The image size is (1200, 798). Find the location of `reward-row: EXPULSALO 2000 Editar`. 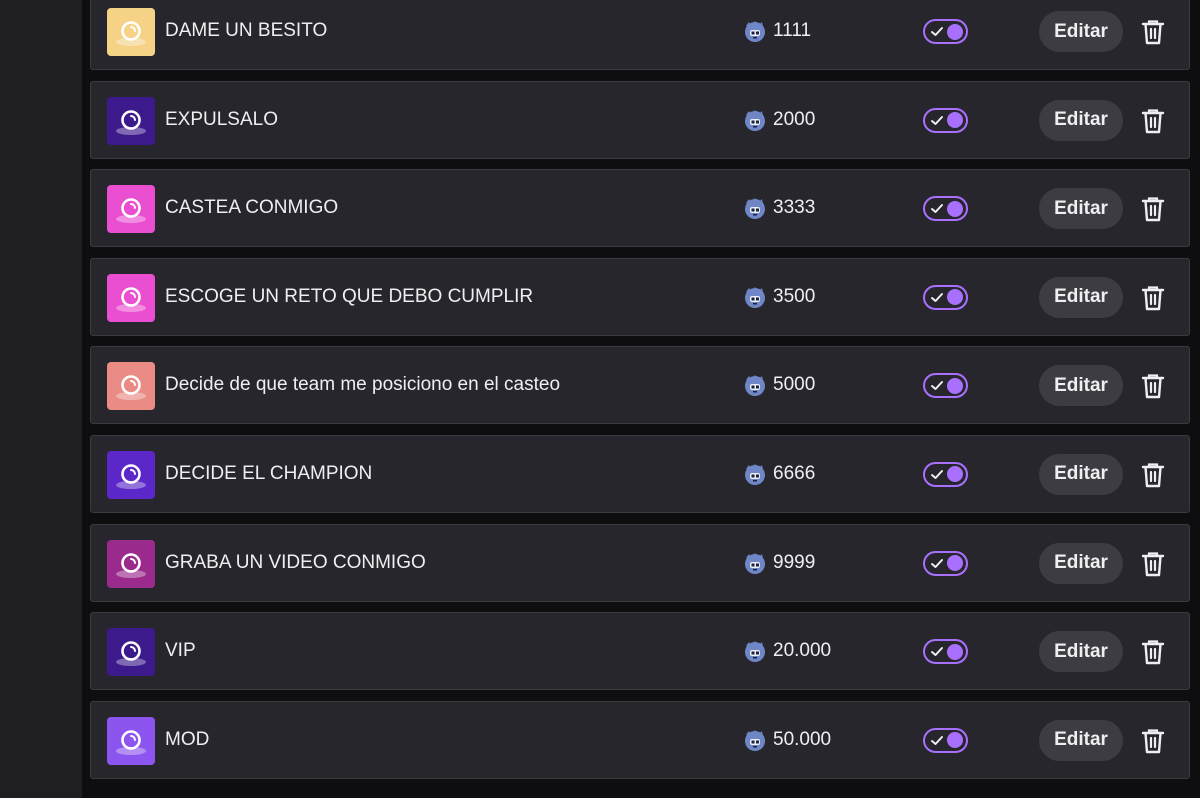

reward-row: EXPULSALO 2000 Editar is located at coordinates (640, 119).